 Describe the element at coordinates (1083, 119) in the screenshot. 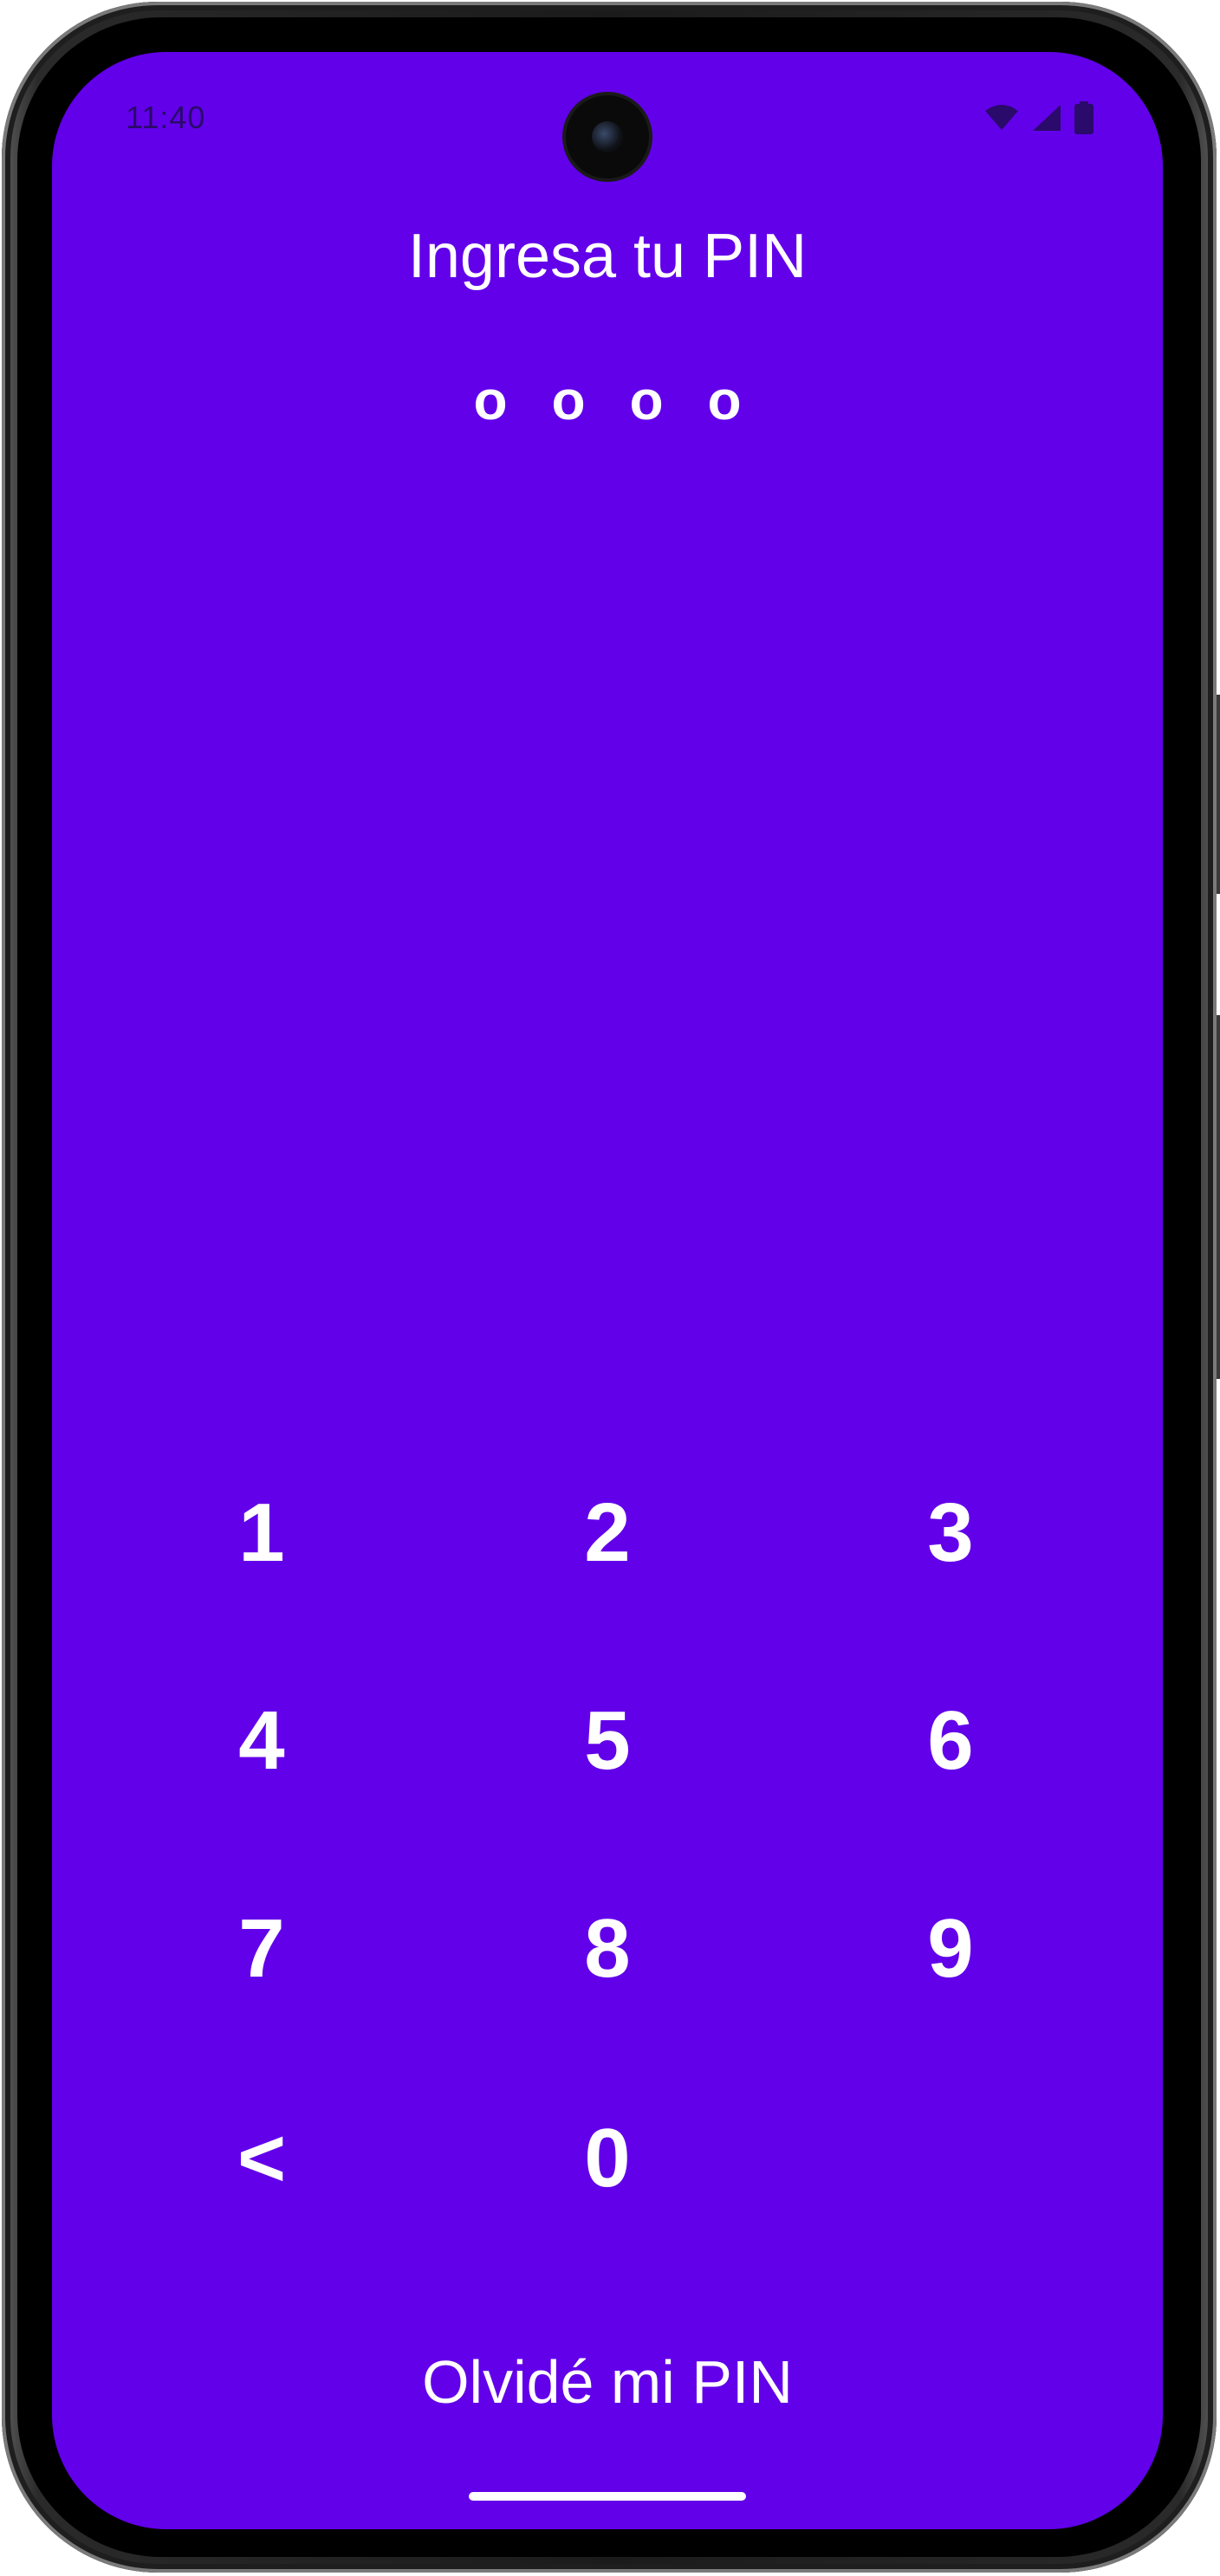

I see `battery-icon` at that location.